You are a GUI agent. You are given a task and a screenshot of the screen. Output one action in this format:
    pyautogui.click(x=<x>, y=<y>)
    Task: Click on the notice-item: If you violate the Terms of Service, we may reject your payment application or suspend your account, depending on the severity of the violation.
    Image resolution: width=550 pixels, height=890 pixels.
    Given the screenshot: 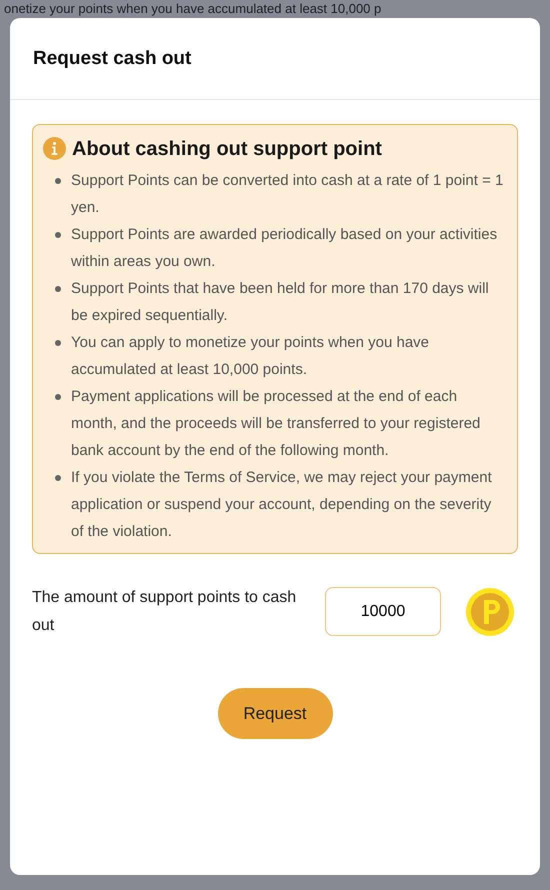 What is the action you would take?
    pyautogui.click(x=282, y=505)
    